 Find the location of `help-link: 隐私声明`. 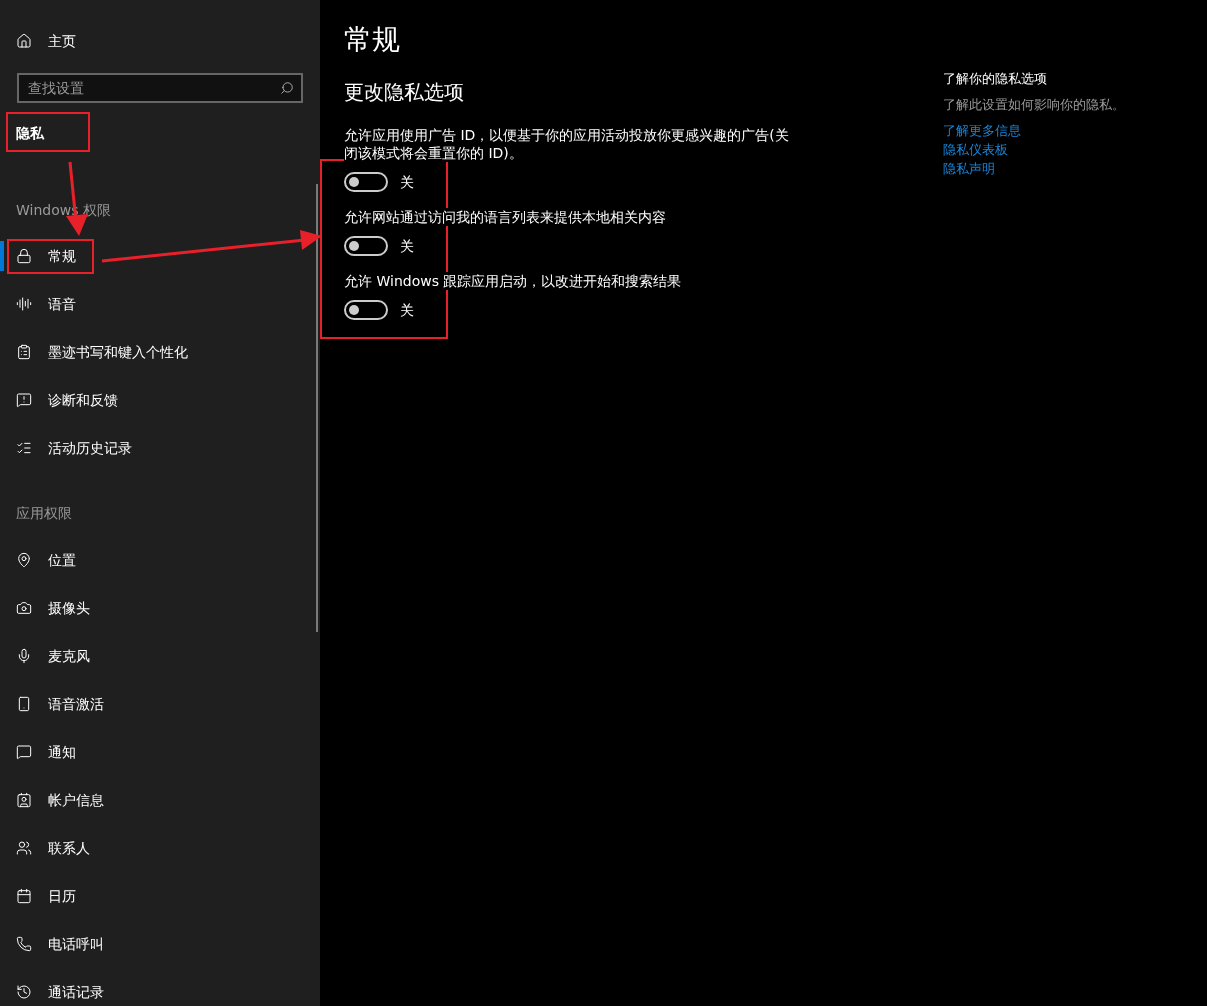

help-link: 隐私声明 is located at coordinates (969, 168).